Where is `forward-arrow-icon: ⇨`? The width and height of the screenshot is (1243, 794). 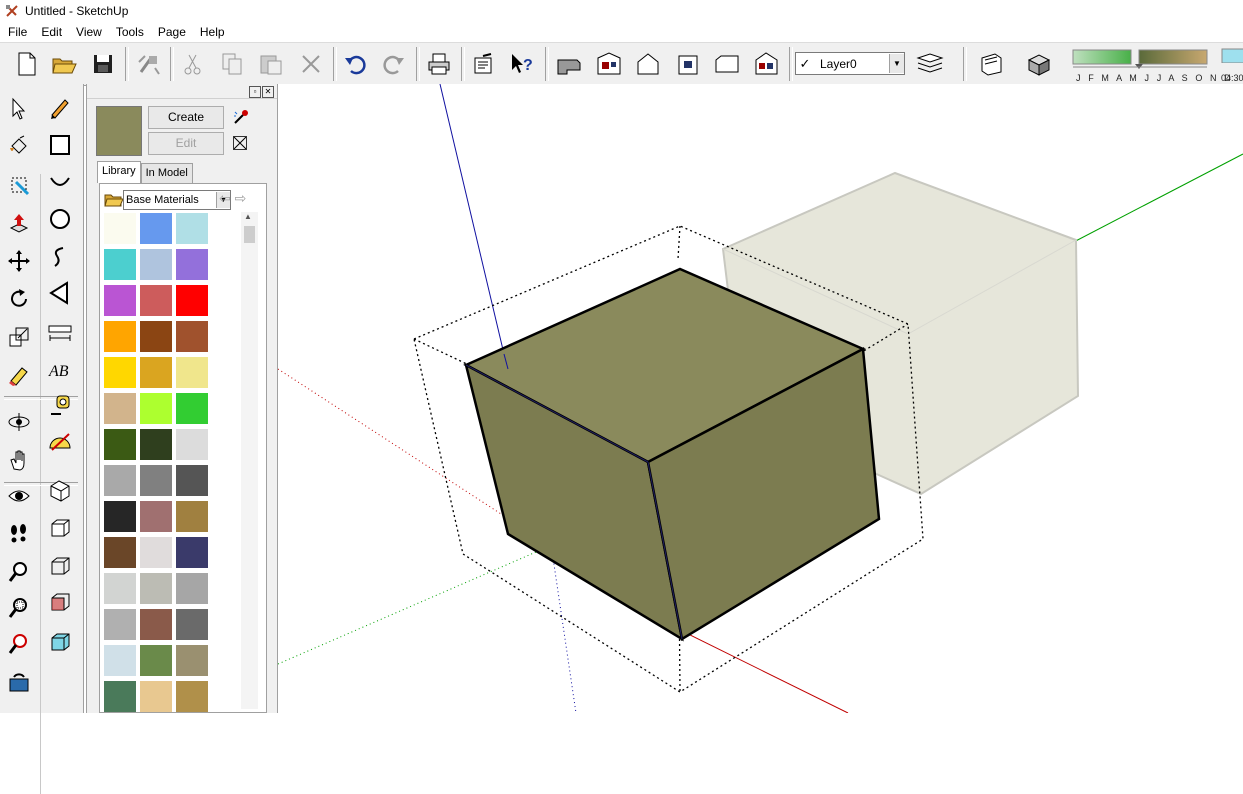
forward-arrow-icon: ⇨ is located at coordinates (241, 198).